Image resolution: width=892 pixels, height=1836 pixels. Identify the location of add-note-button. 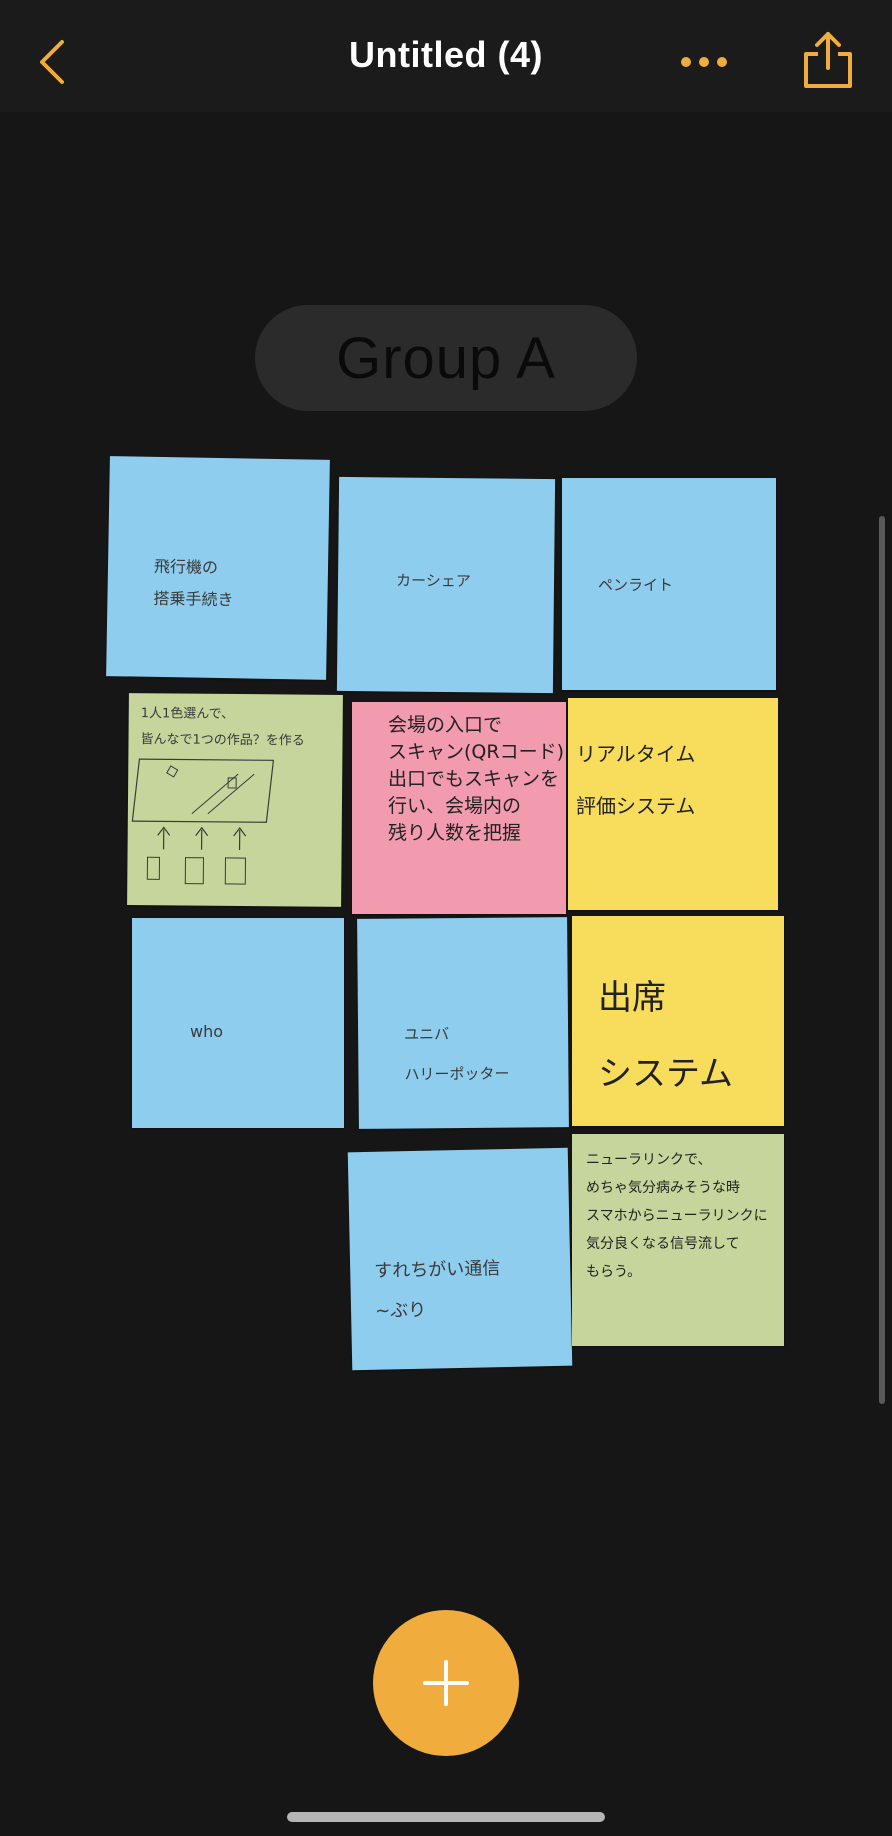
(446, 1683).